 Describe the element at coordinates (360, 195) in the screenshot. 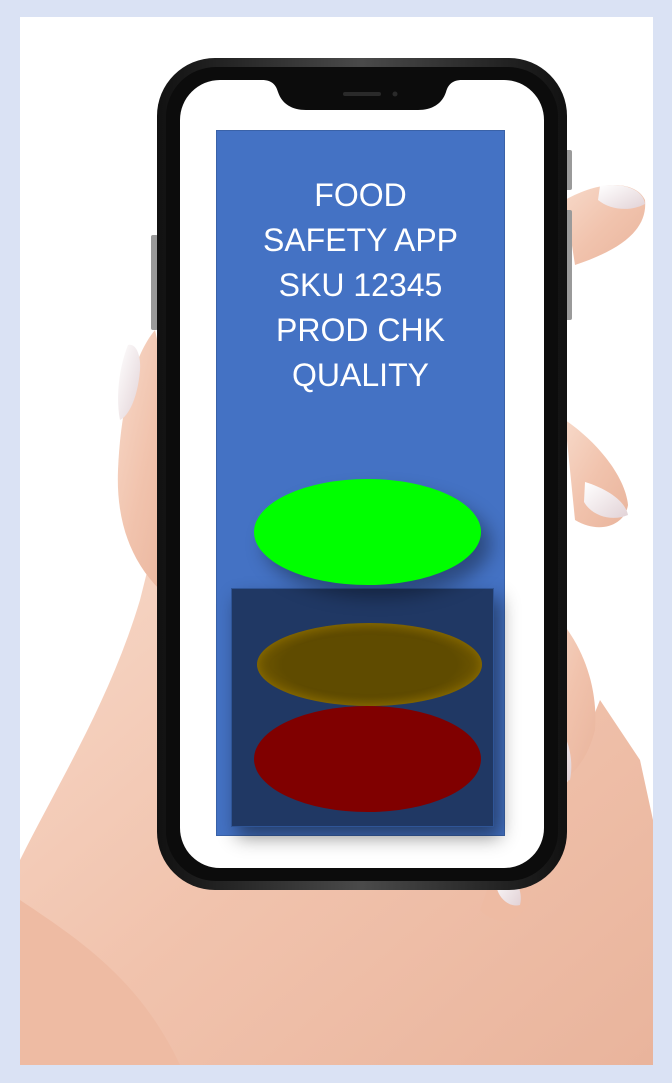

I see `title-line-food: FOOD` at that location.